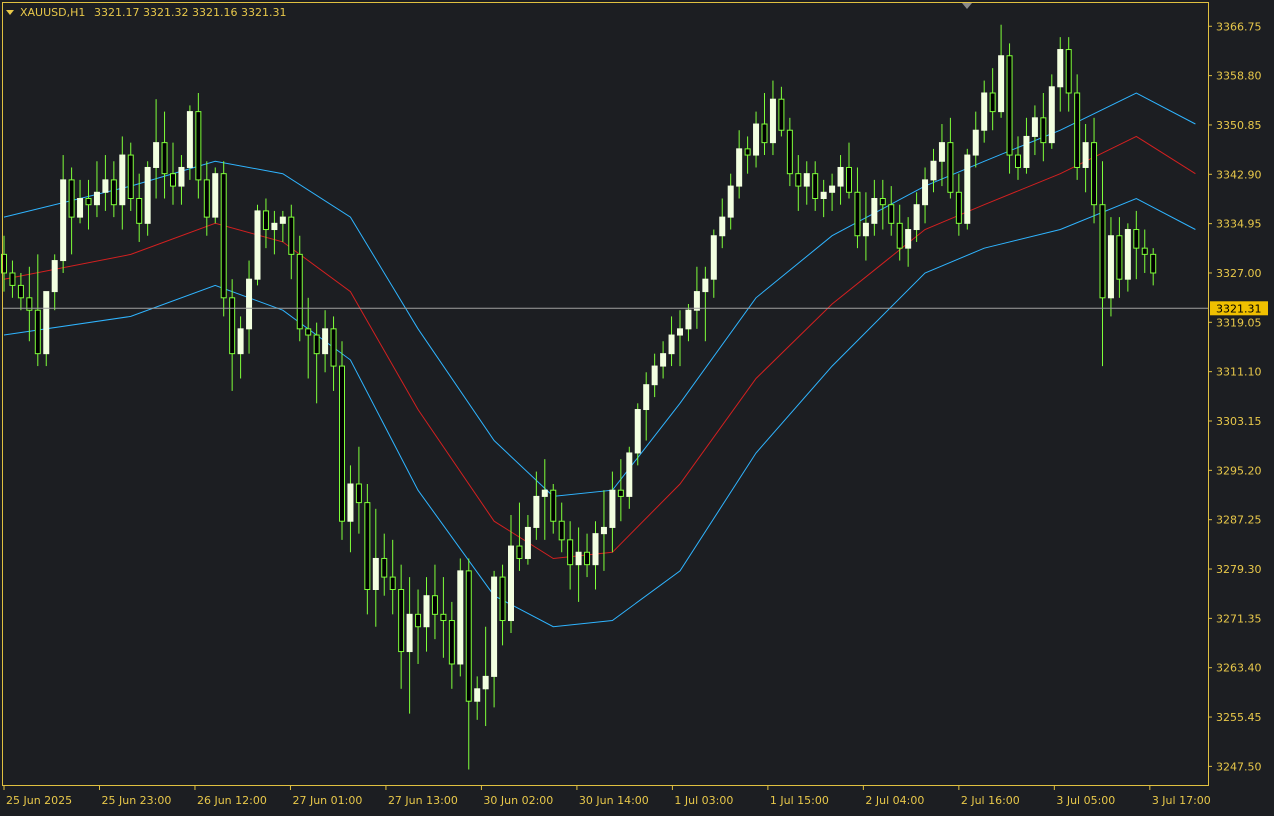  Describe the element at coordinates (39, 800) in the screenshot. I see `x-tick-label: 25 Jun 2025` at that location.